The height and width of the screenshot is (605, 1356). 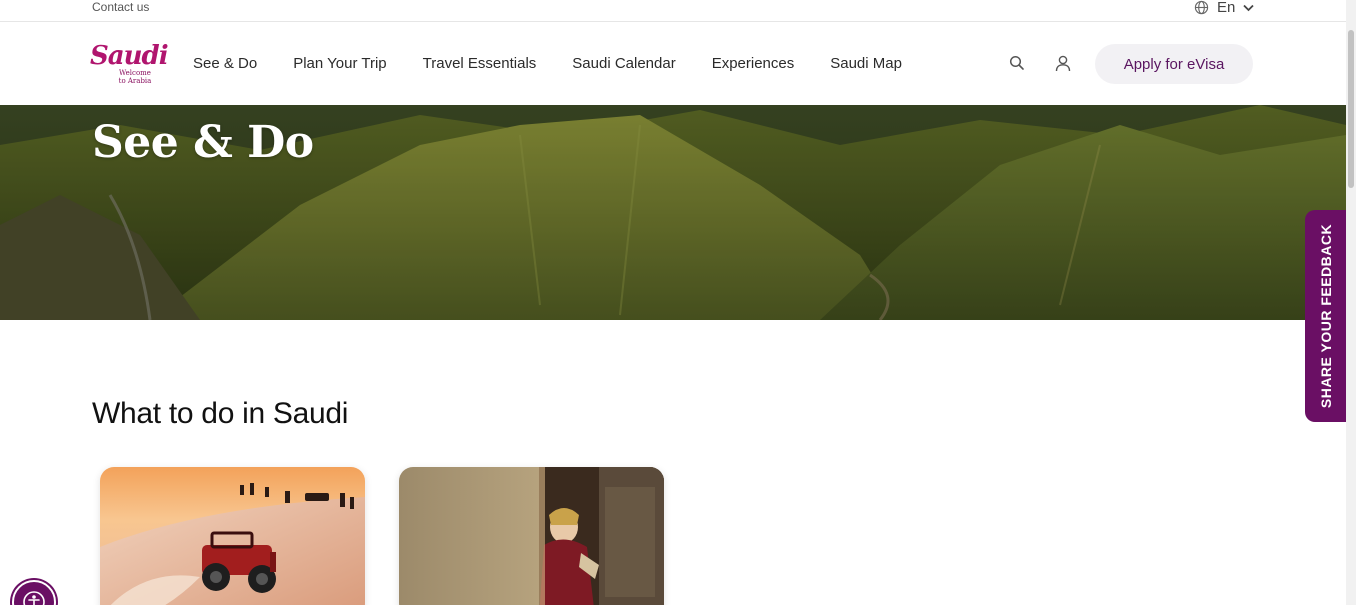 What do you see at coordinates (1248, 8) in the screenshot?
I see `chevron-down-icon` at bounding box center [1248, 8].